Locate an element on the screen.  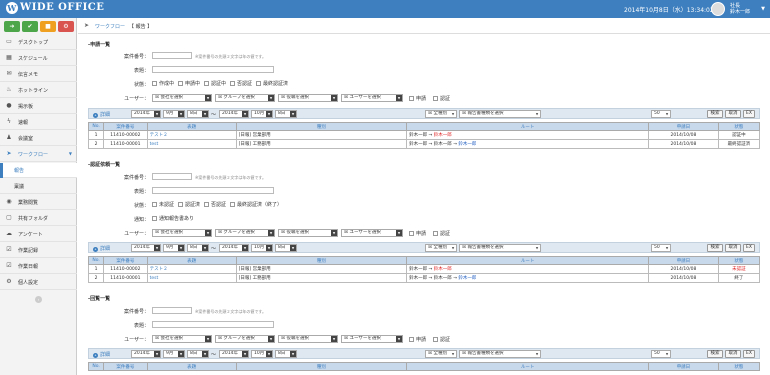
sidebar-item-board: ● 掲示板 is located at coordinates (38, 106).